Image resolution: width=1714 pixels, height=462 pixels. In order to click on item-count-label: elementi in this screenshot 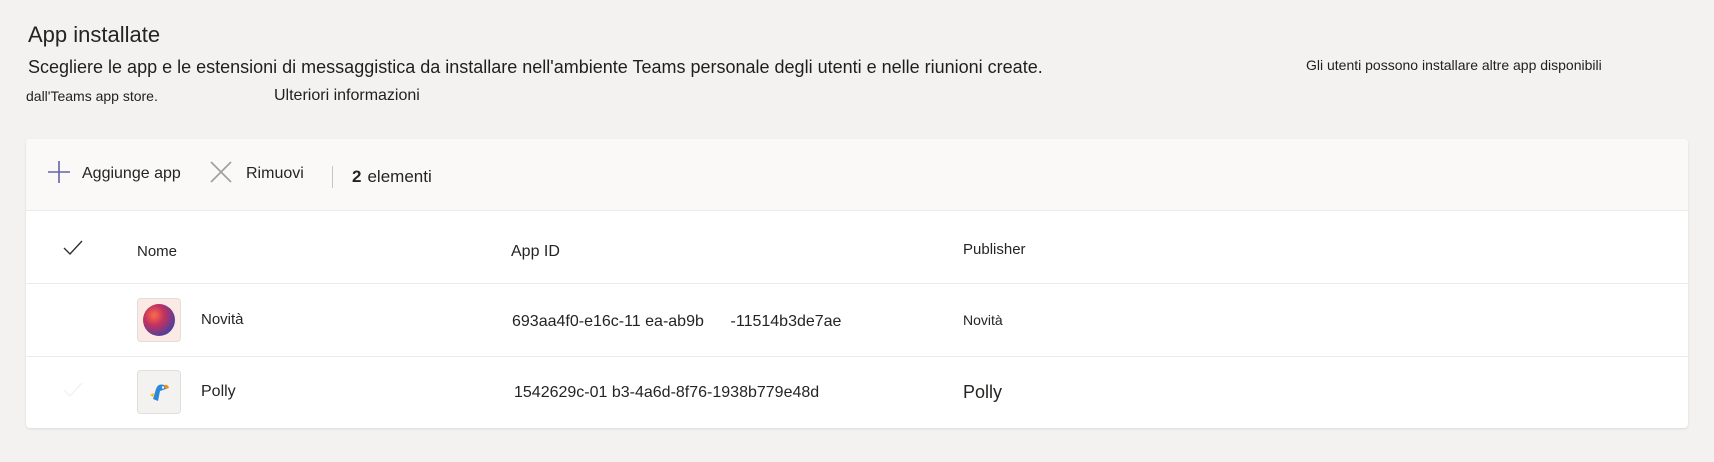, I will do `click(399, 176)`.